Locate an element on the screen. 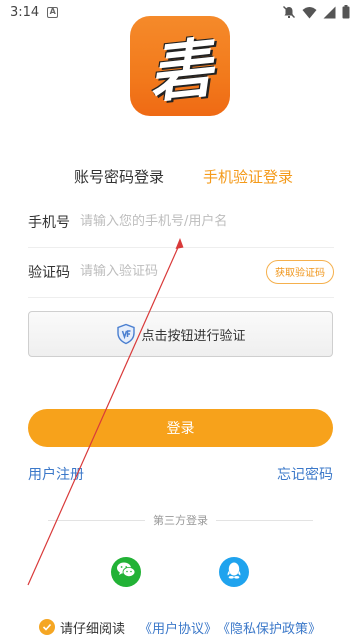 This screenshot has height=640, width=360. tab-account-password: 账号密码登录 is located at coordinates (119, 176).